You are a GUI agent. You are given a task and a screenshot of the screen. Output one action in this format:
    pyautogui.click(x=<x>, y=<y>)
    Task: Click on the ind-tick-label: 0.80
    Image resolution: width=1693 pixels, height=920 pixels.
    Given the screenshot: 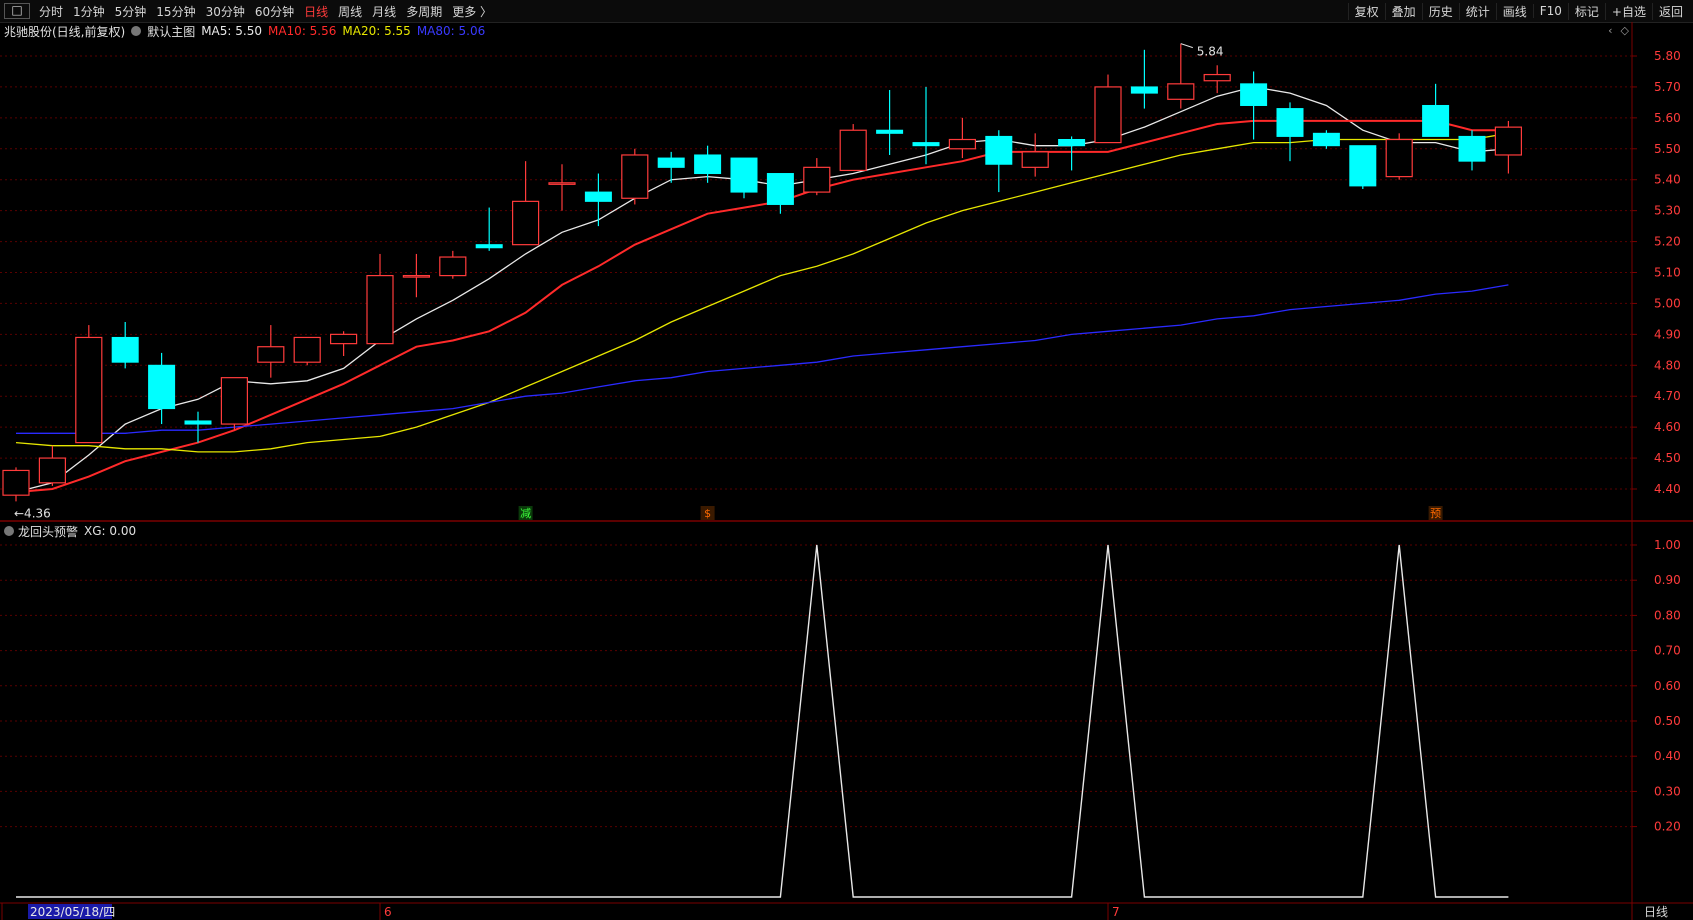 What is the action you would take?
    pyautogui.click(x=1667, y=615)
    